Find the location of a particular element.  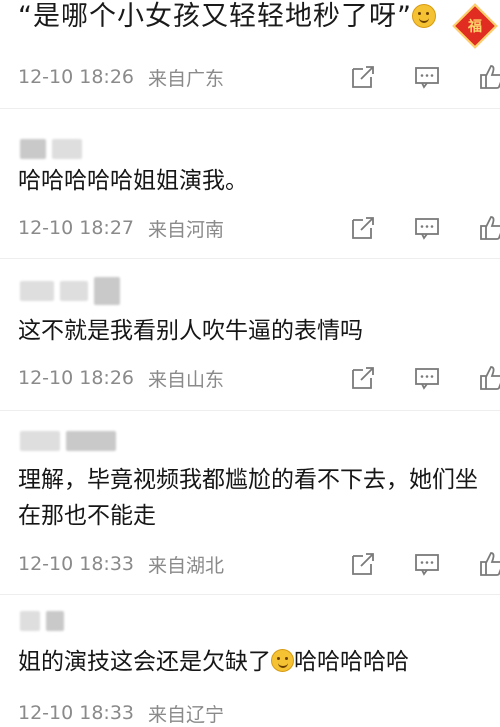

comment-meta-1: 12-10 18:26 来自广东 is located at coordinates (259, 77).